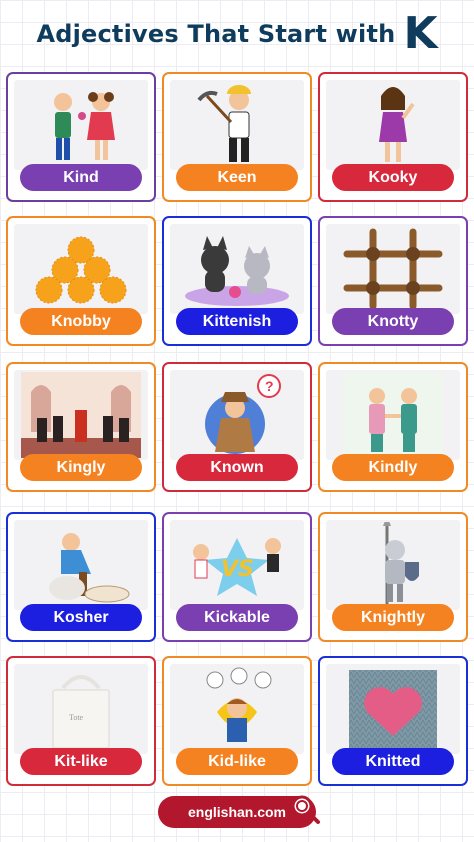 This screenshot has height=842, width=474. I want to click on word-label: Kid-like, so click(237, 761).